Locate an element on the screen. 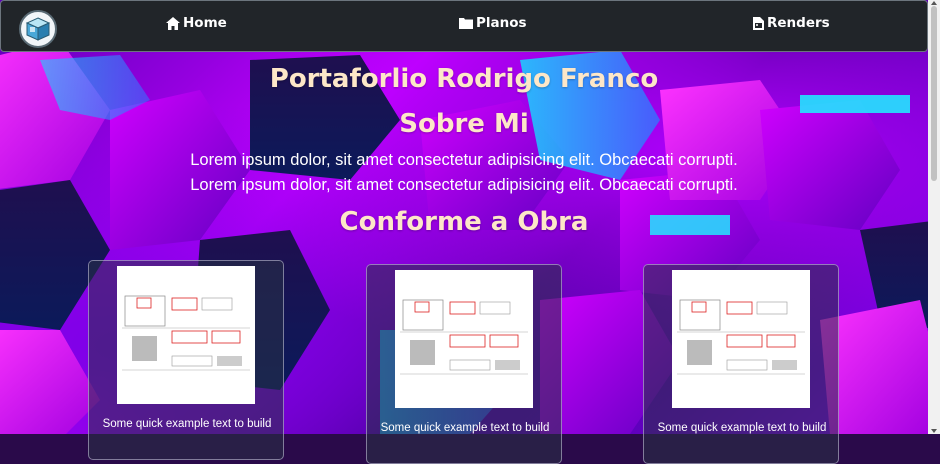  nav-renders-link: Renders is located at coordinates (791, 23).